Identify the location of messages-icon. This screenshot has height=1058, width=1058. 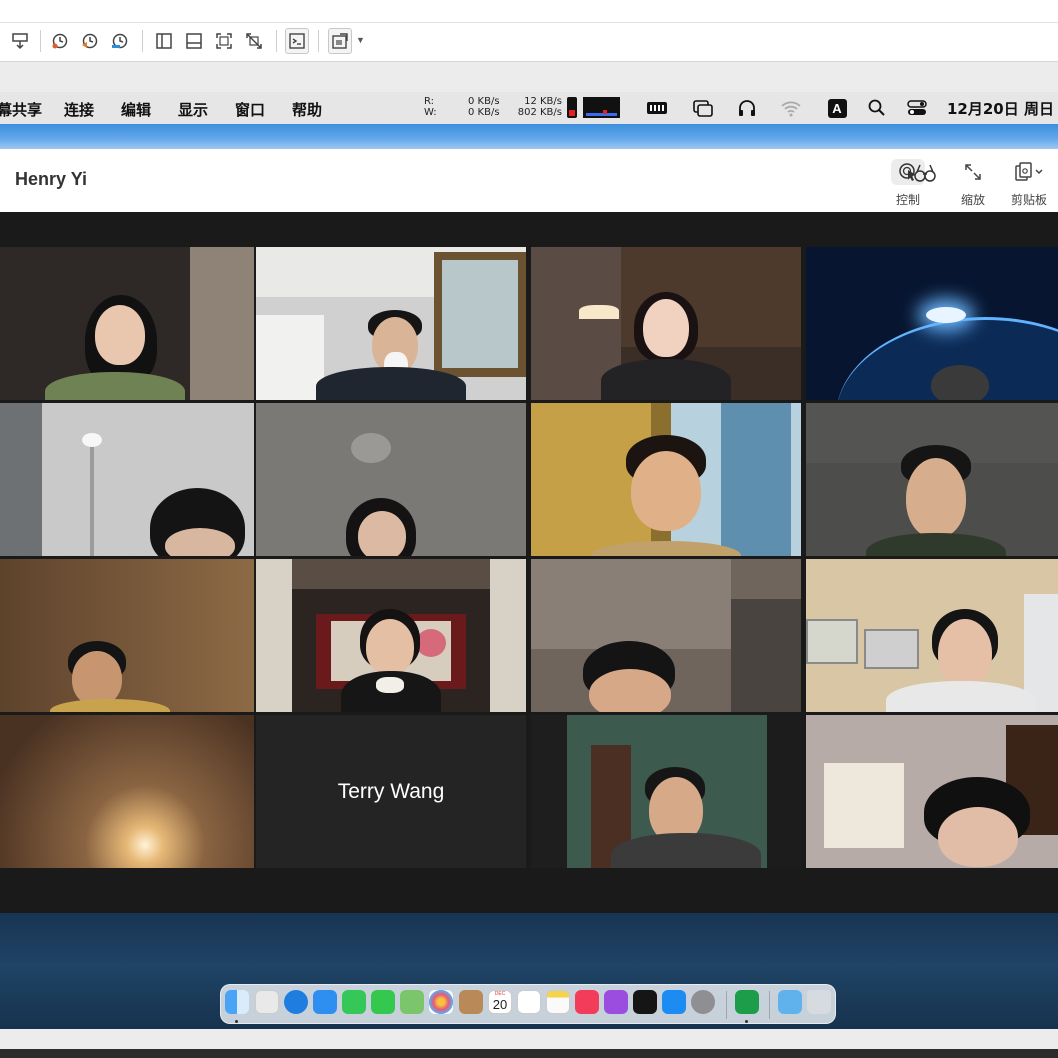
(383, 1002).